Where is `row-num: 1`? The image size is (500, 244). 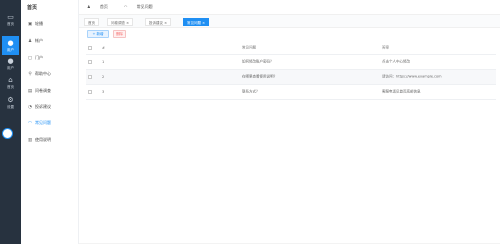 row-num: 1 is located at coordinates (103, 62).